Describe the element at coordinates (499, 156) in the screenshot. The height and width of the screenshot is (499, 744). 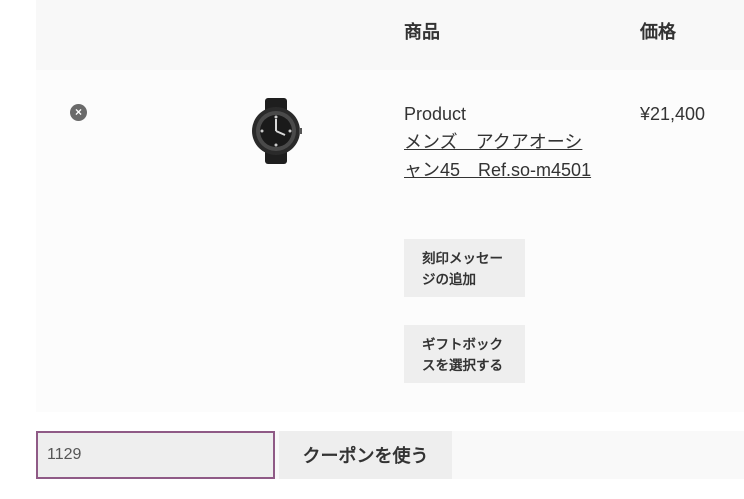
I see `product-name-link: メンズ アクアオーシャン45 Ref.so-m4501` at that location.